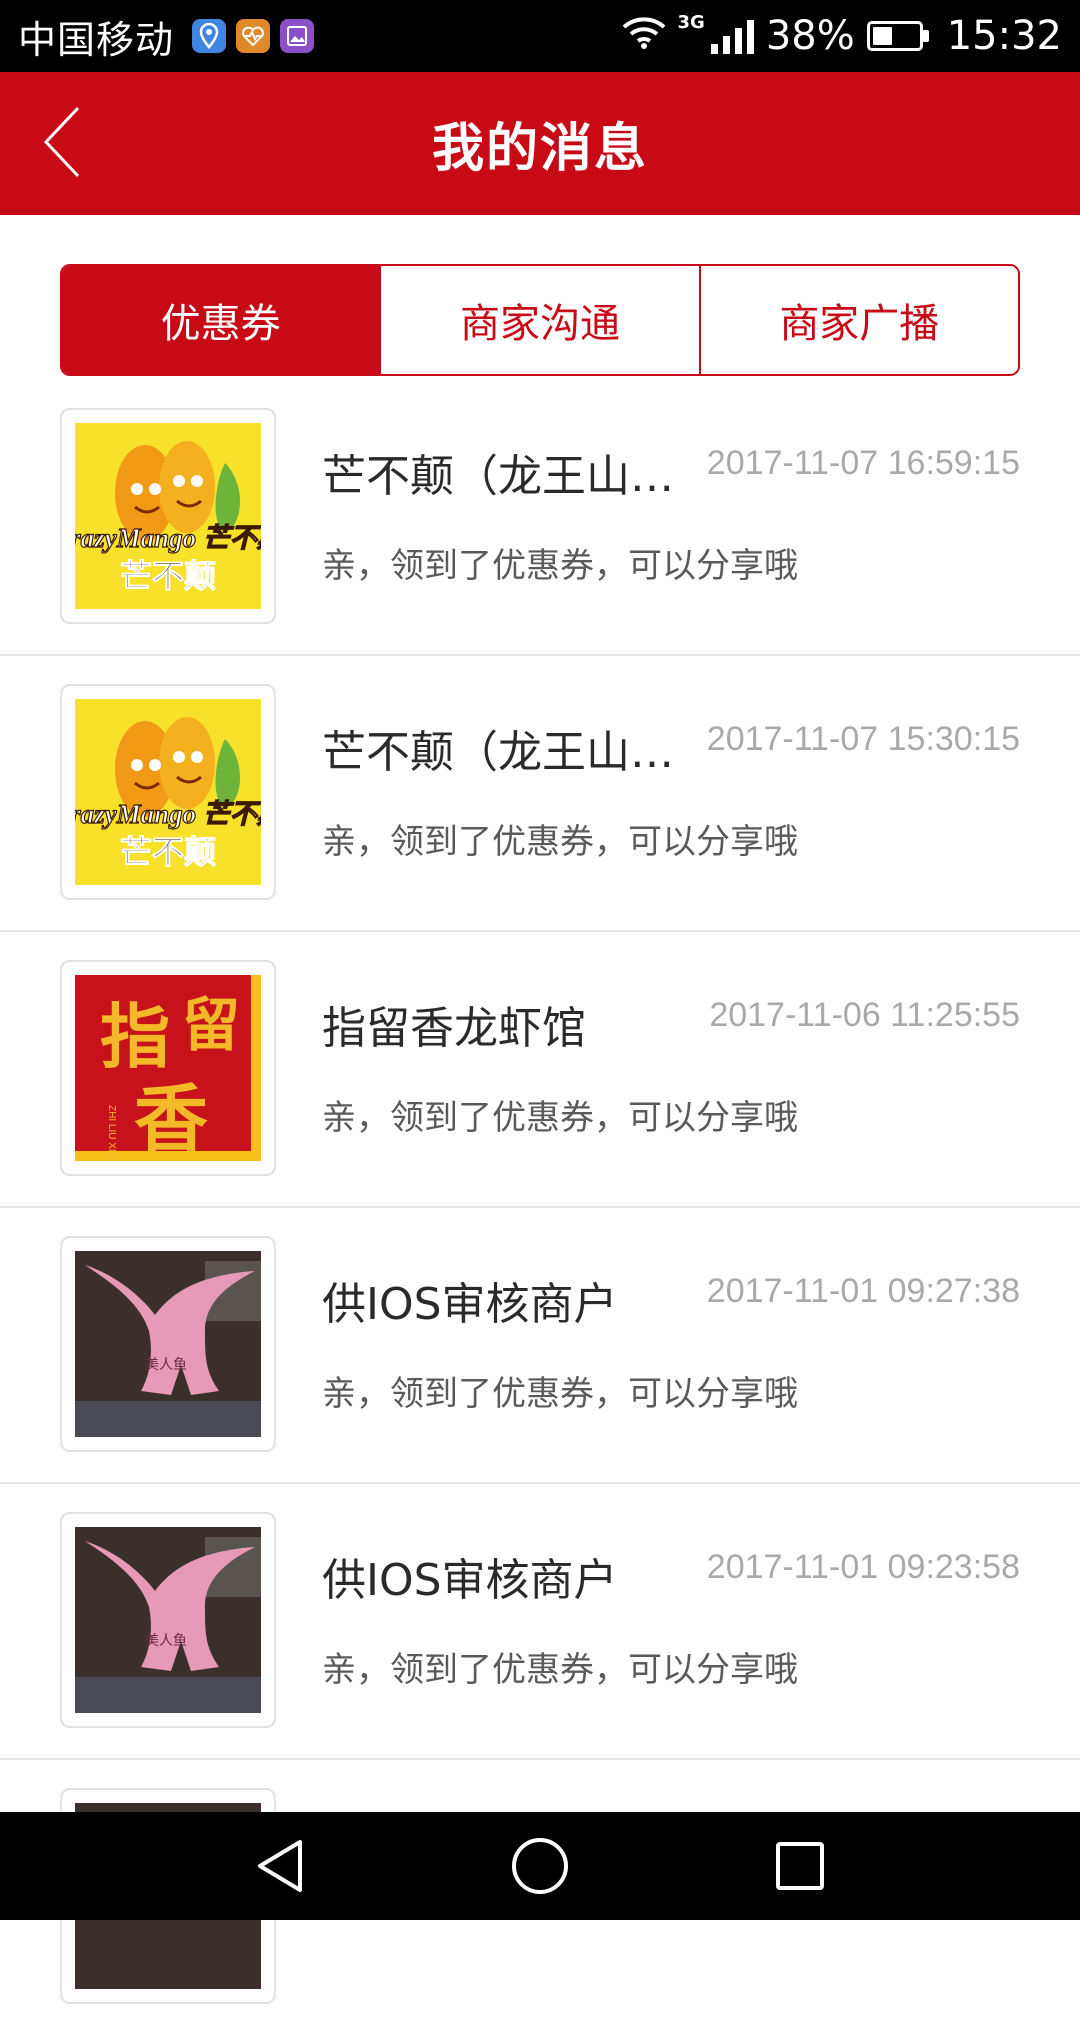  Describe the element at coordinates (810, 36) in the screenshot. I see `battery-percent: 38%` at that location.